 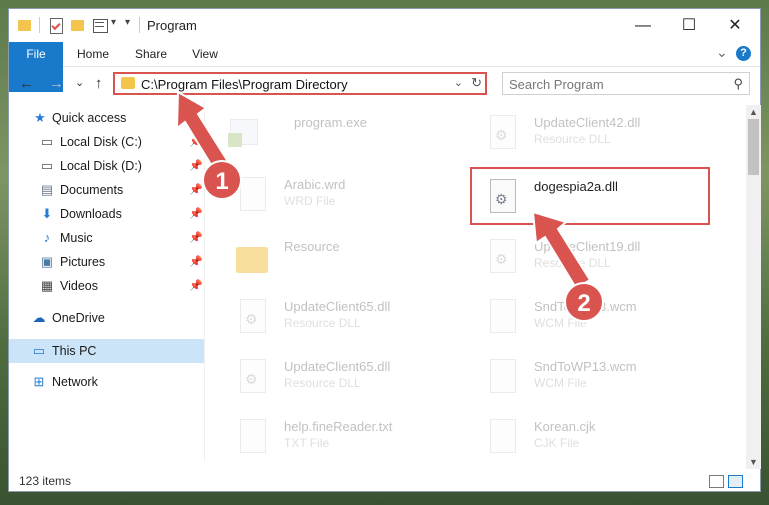 I want to click on tab-view: View, so click(x=205, y=54).